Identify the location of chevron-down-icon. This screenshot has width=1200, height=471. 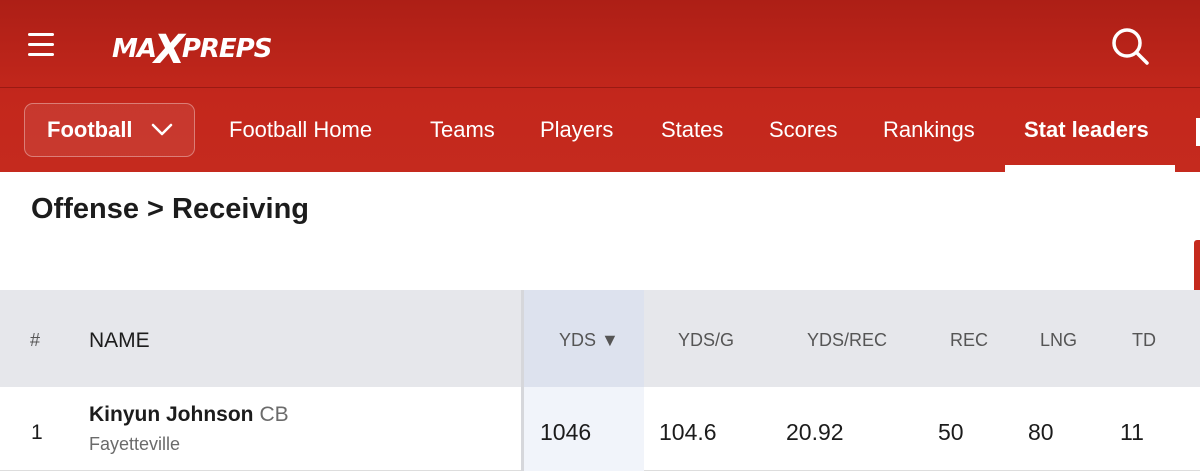
(162, 129).